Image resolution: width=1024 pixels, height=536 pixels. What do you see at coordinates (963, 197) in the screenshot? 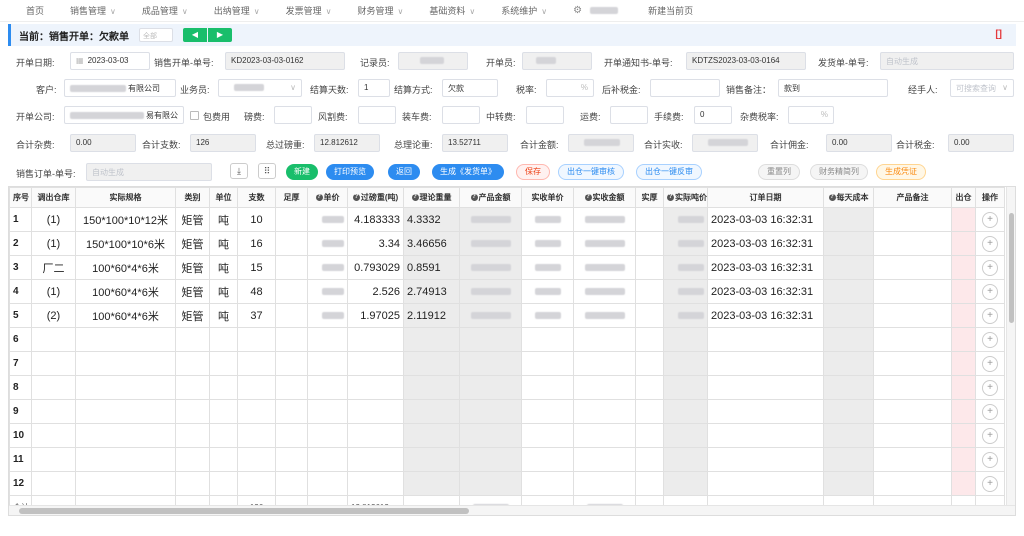
I see `column-header: 出仓` at bounding box center [963, 197].